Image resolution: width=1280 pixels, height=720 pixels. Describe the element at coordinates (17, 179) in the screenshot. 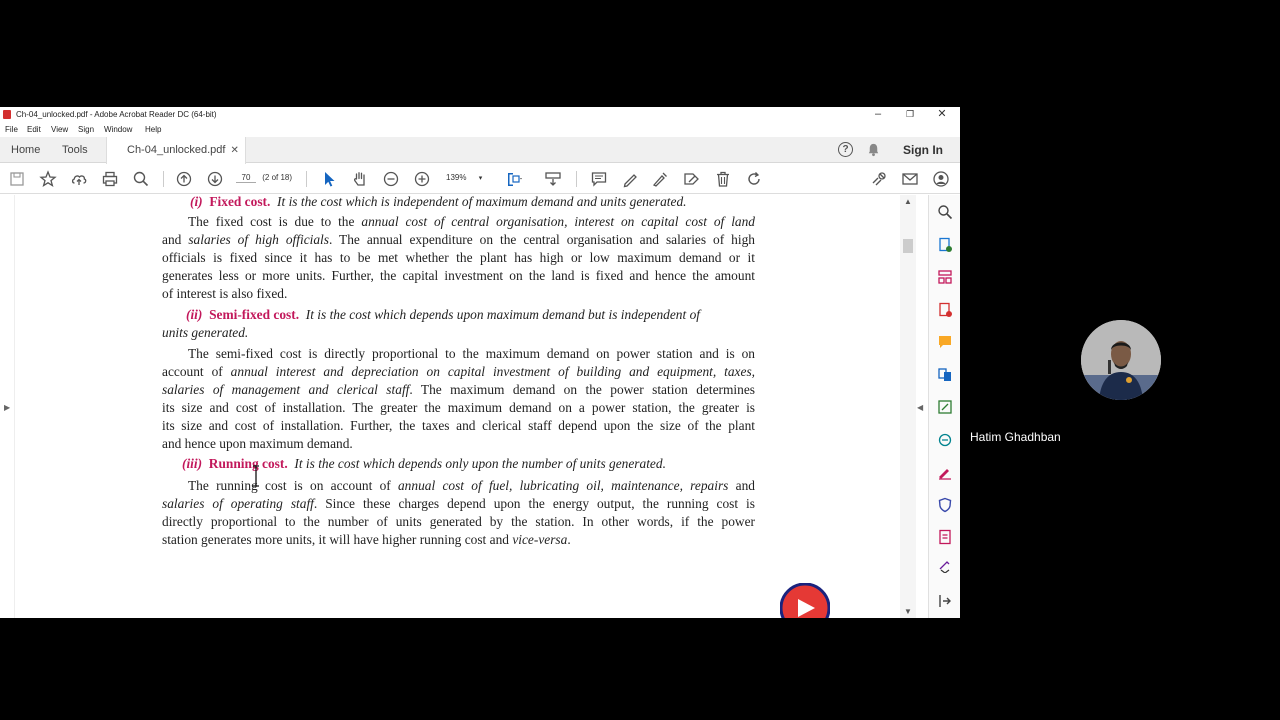

I see `save-icon` at that location.